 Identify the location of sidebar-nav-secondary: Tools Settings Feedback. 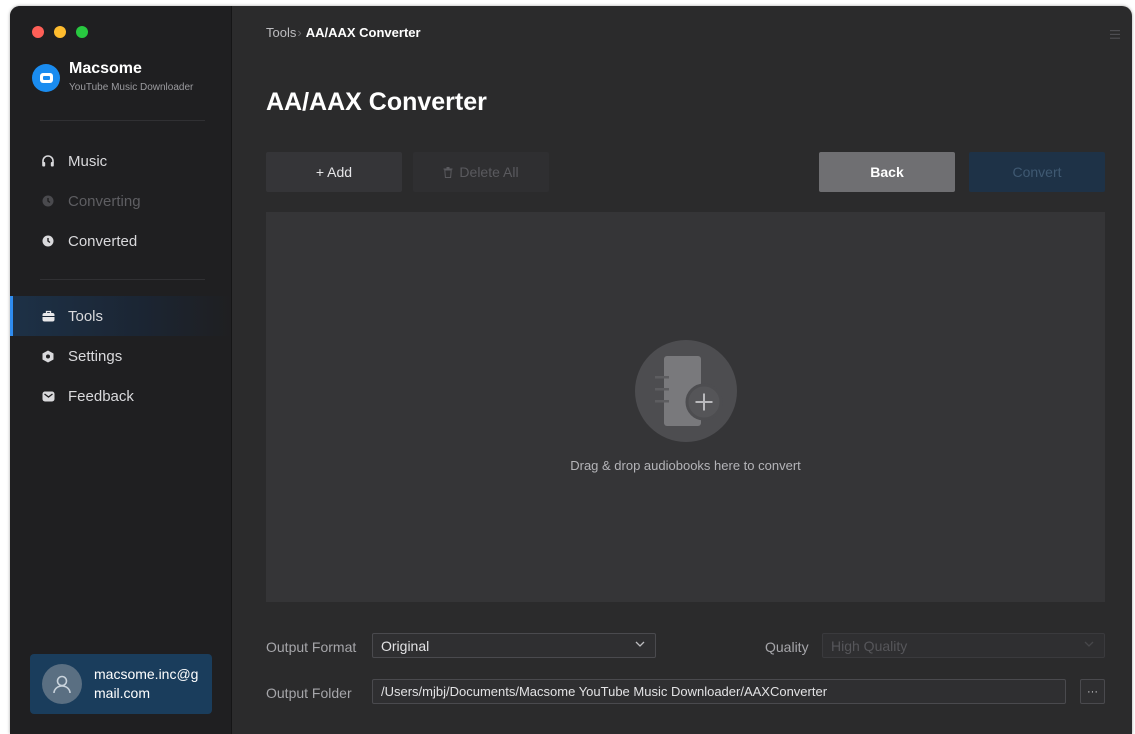
(120, 356).